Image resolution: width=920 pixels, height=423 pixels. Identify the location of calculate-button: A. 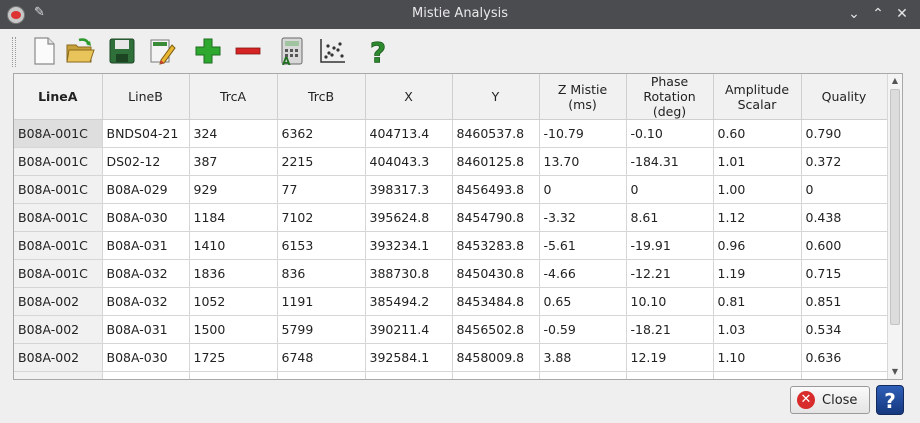
(292, 51).